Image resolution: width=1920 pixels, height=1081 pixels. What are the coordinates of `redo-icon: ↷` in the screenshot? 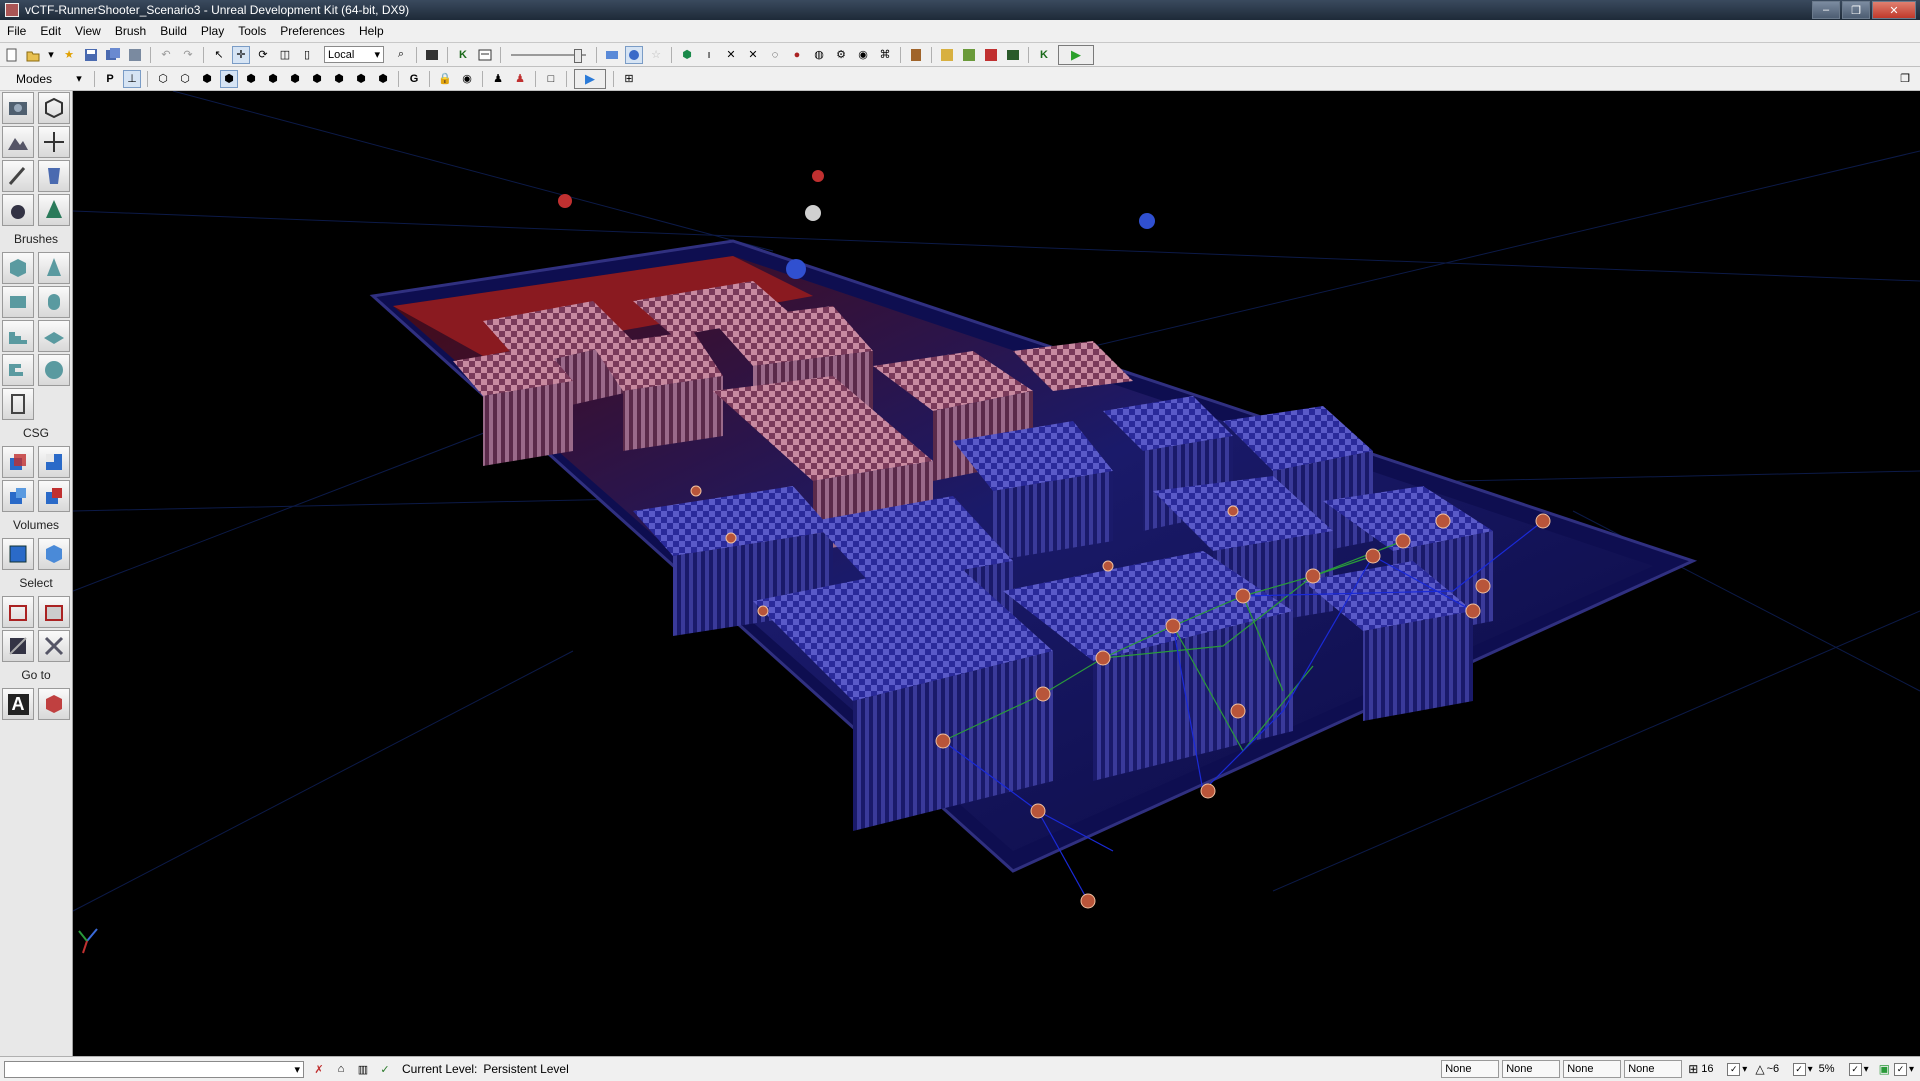 It's located at (188, 55).